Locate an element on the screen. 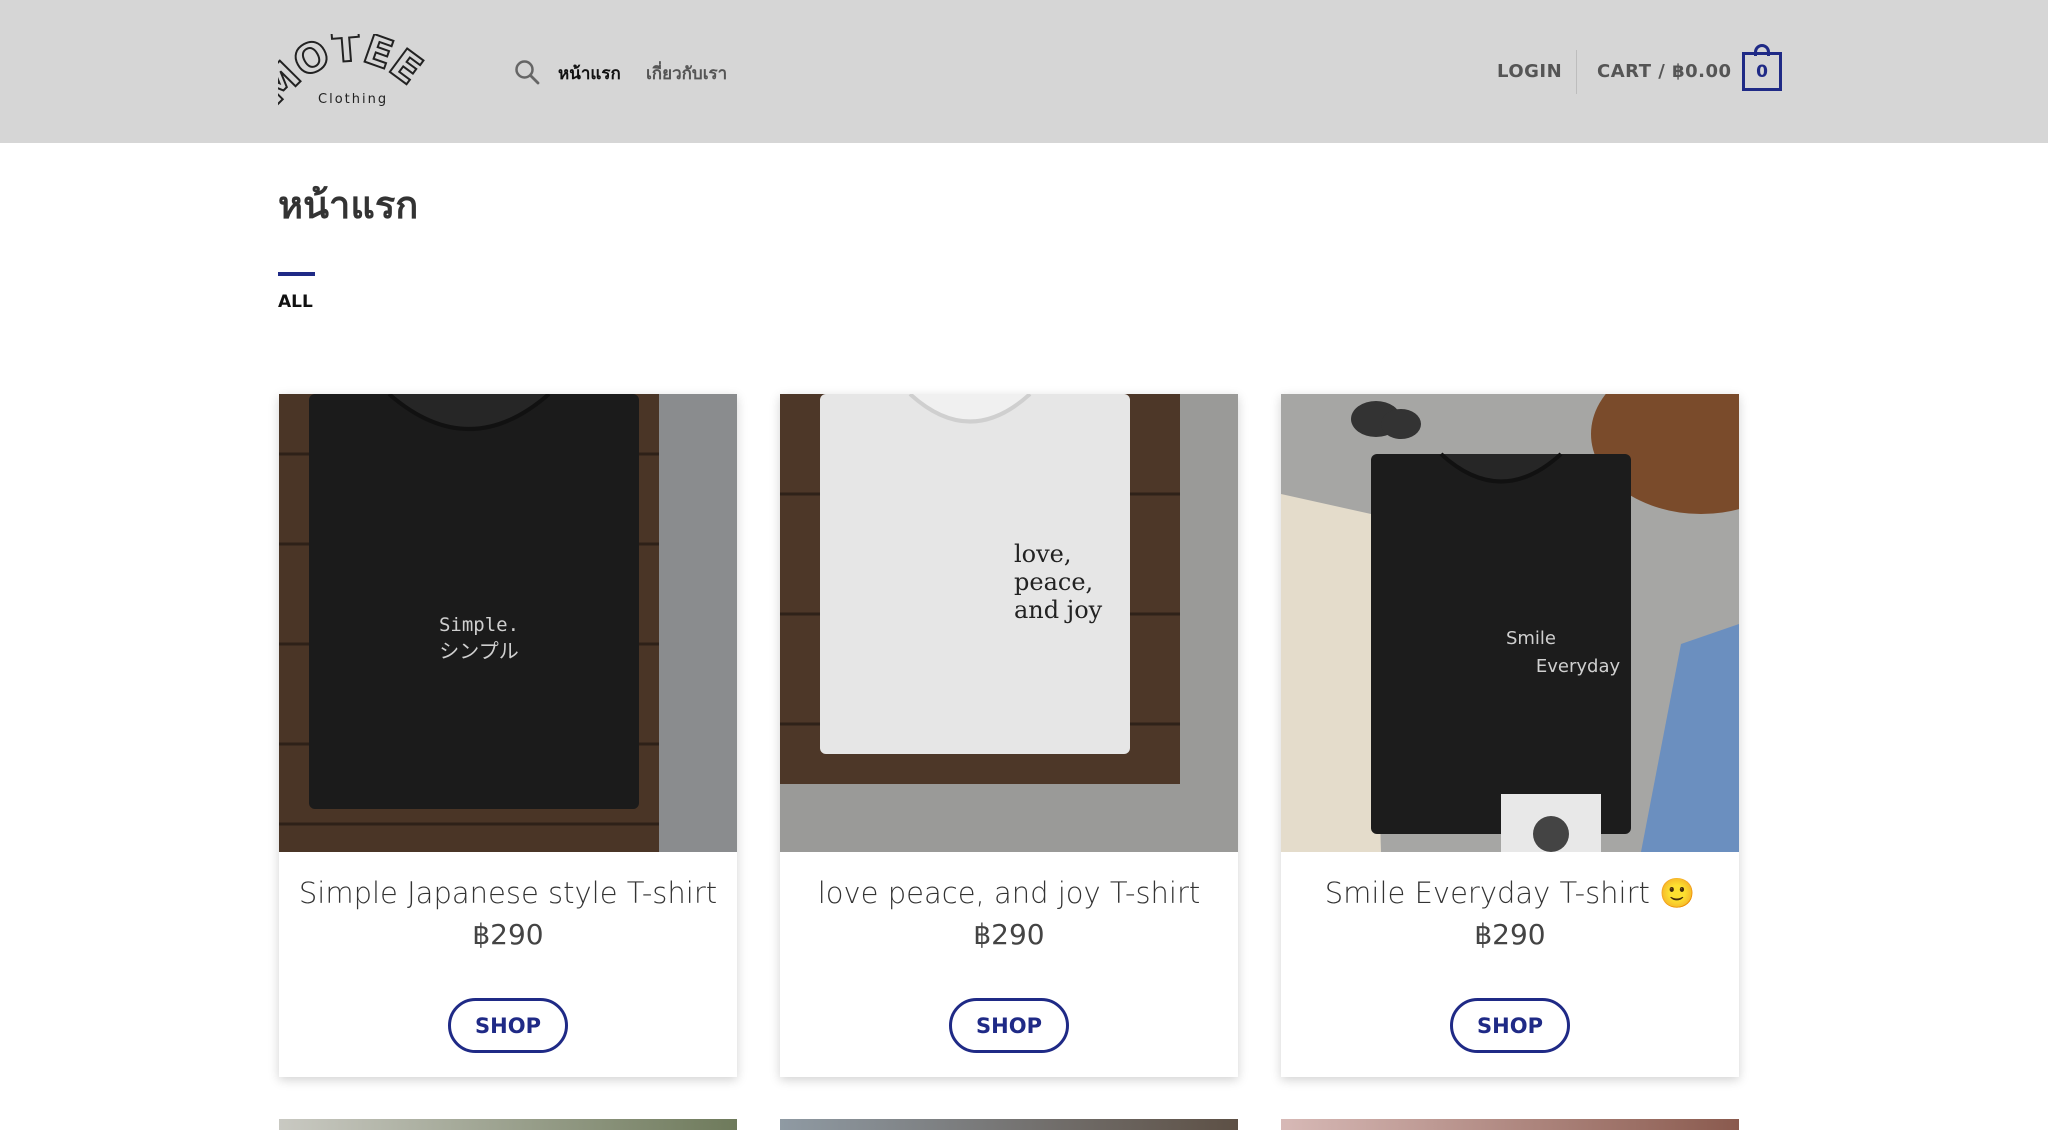 The height and width of the screenshot is (1130, 2048). cart-bag-icon: 0 is located at coordinates (1762, 67).